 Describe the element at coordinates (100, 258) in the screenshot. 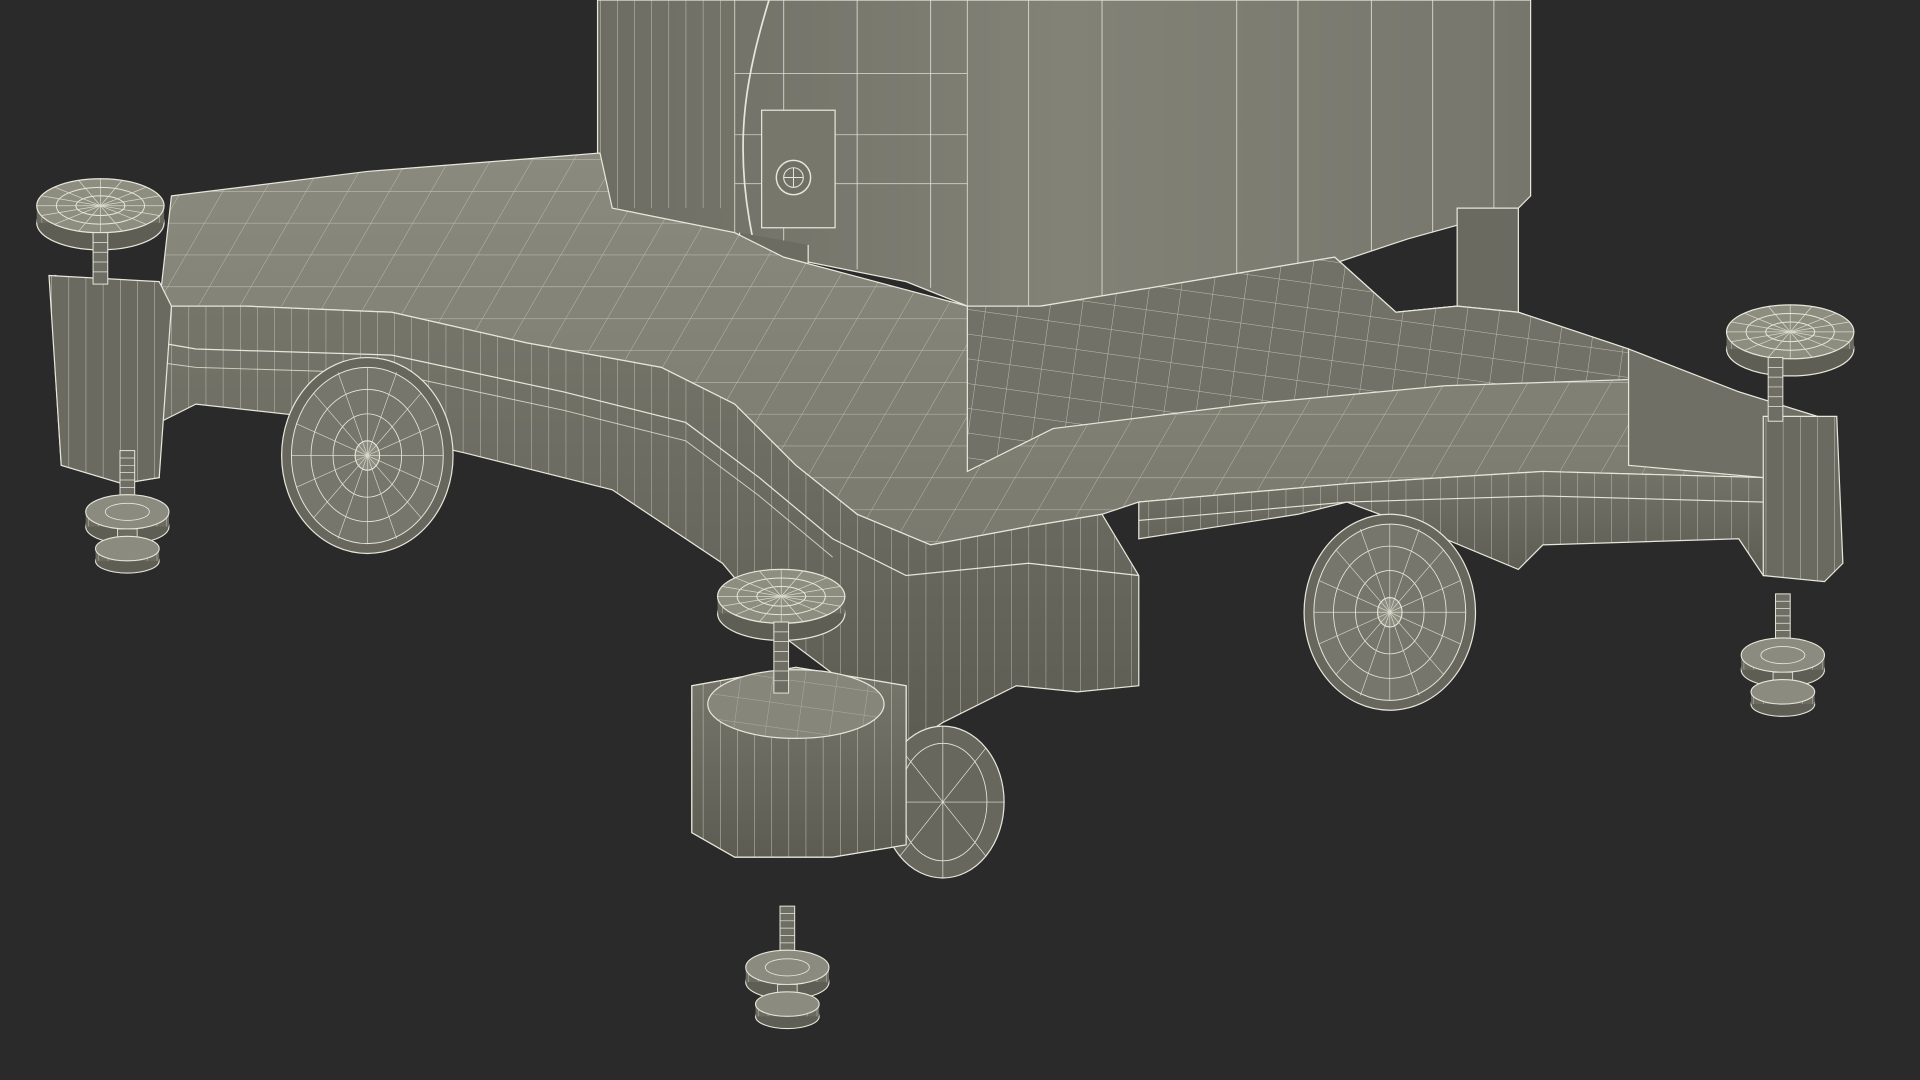

I see `leveling-screw-left-top` at that location.